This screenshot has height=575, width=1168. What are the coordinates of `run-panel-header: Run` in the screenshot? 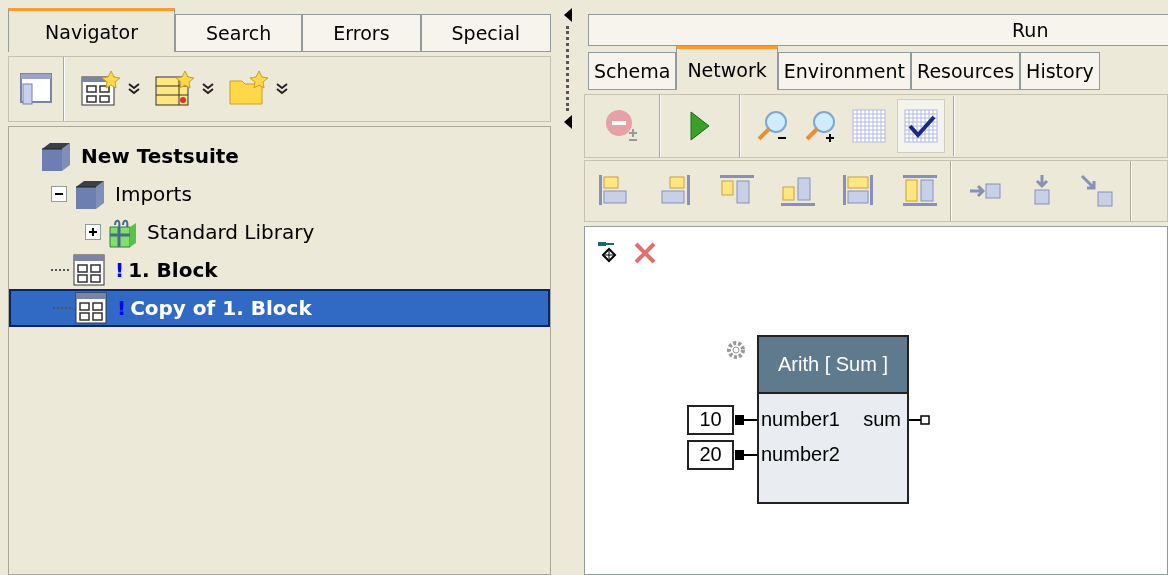 It's located at (878, 30).